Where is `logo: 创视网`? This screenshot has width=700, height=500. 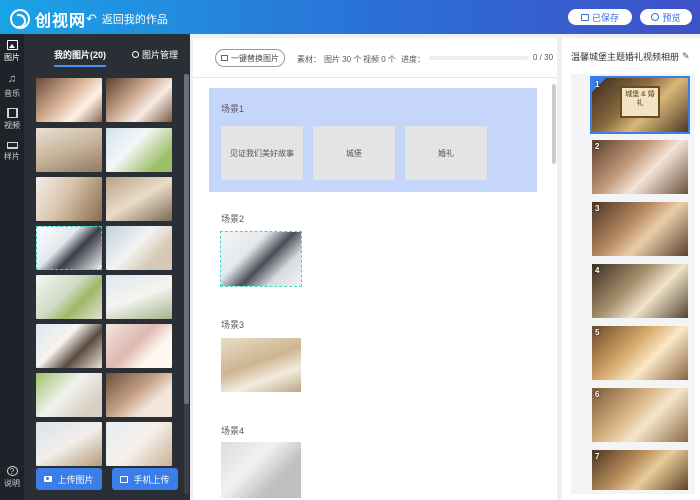 logo: 创视网 is located at coordinates (48, 19).